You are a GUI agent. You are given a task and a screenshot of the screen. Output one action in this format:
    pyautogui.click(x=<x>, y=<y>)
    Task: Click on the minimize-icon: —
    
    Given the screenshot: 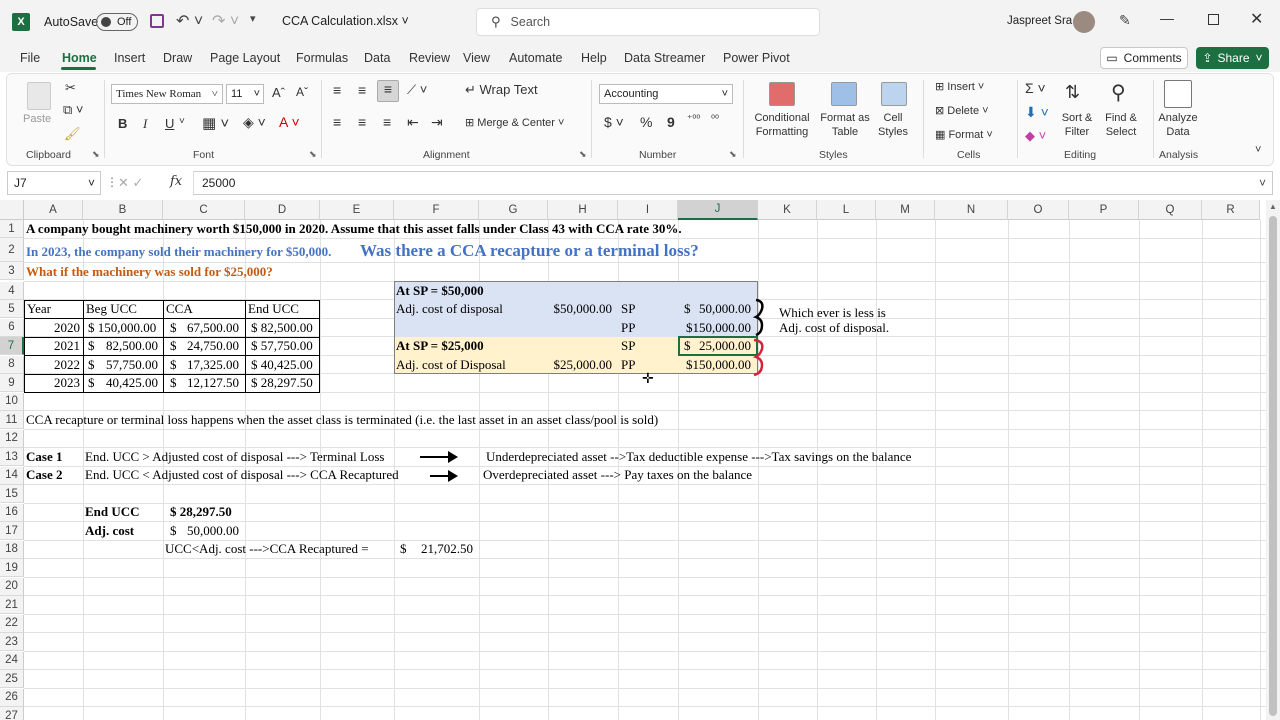 What is the action you would take?
    pyautogui.click(x=1167, y=18)
    